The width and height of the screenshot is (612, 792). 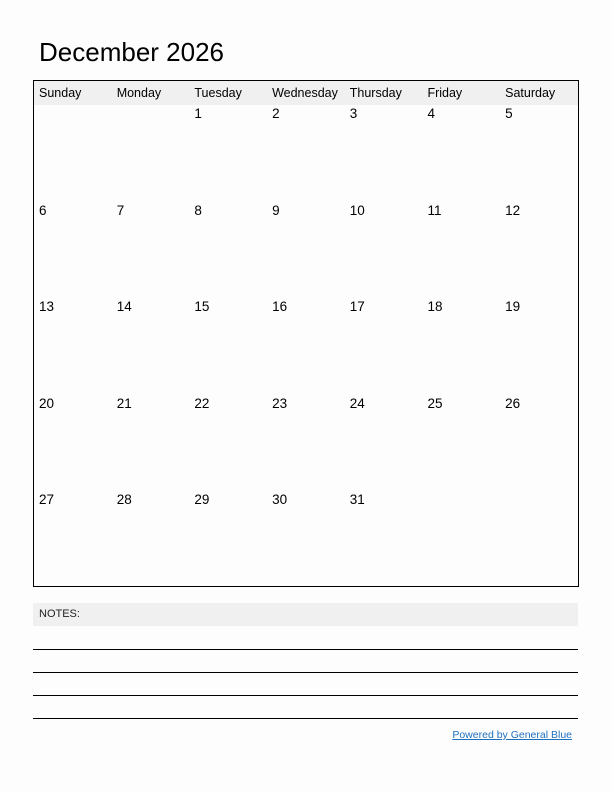 What do you see at coordinates (431, 113) in the screenshot?
I see `day-cell: 4` at bounding box center [431, 113].